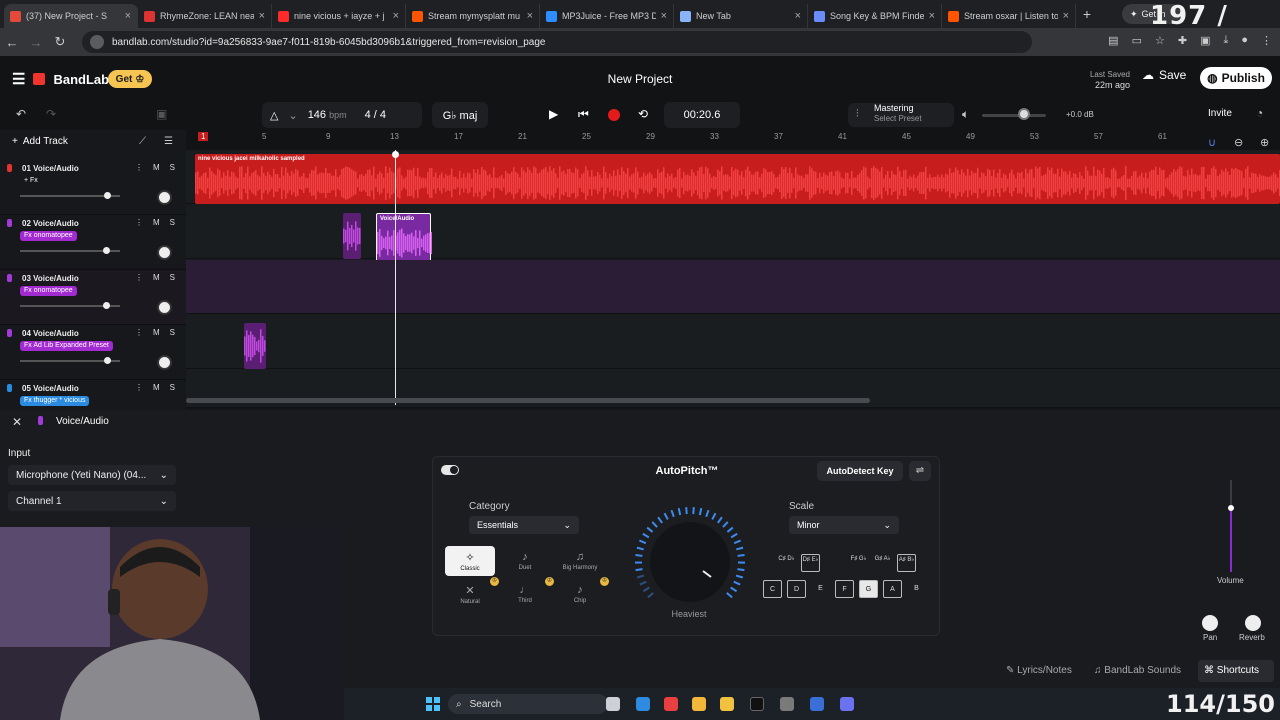 The height and width of the screenshot is (720, 1280). Describe the element at coordinates (810, 563) in the screenshot. I see `key-sharp-2: D♯ E♭` at that location.